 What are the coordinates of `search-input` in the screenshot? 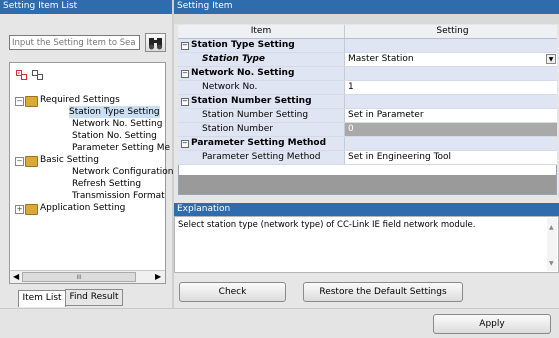 It's located at (74, 42).